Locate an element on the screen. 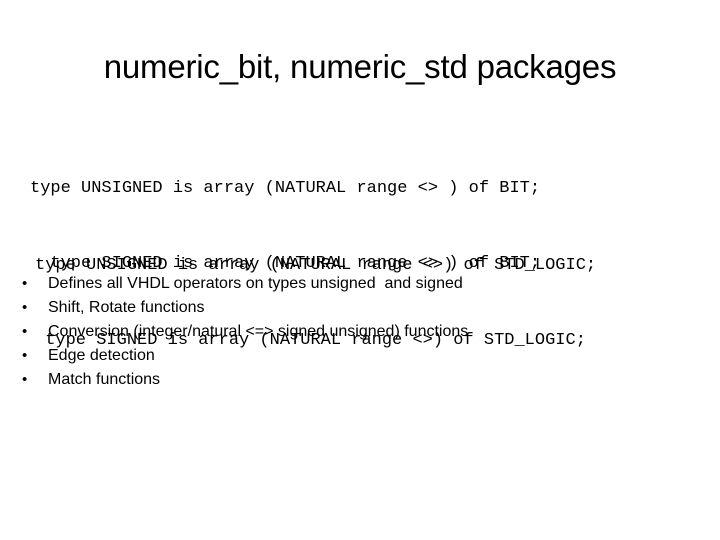 The height and width of the screenshot is (540, 720). list-item: • Match functions is located at coordinates (243, 380).